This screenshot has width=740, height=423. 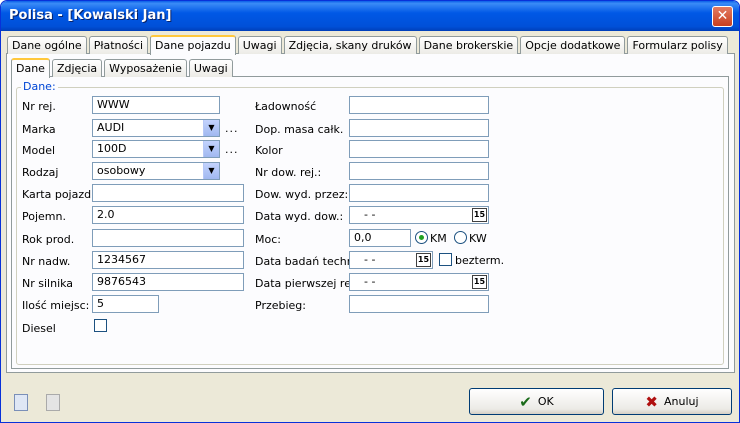 What do you see at coordinates (77, 68) in the screenshot?
I see `subtab-zdjecia: Zdjęcia` at bounding box center [77, 68].